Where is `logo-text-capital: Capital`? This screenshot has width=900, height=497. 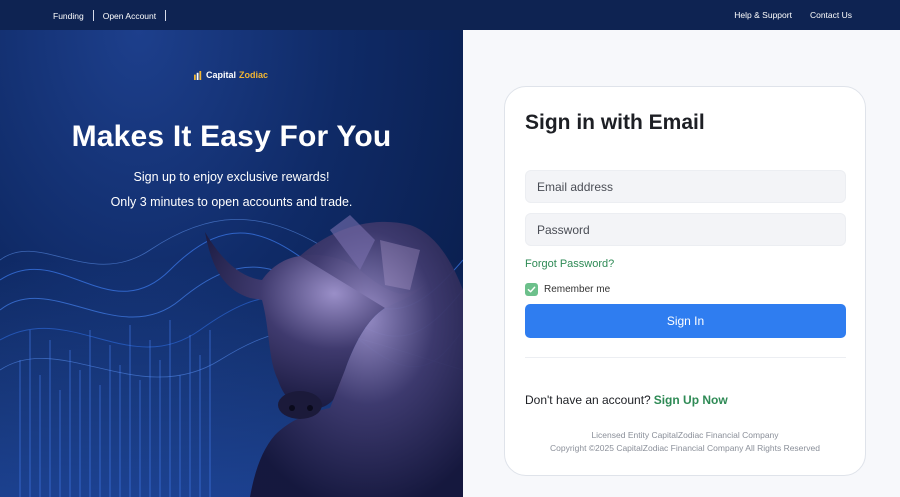
logo-text-capital: Capital is located at coordinates (221, 75).